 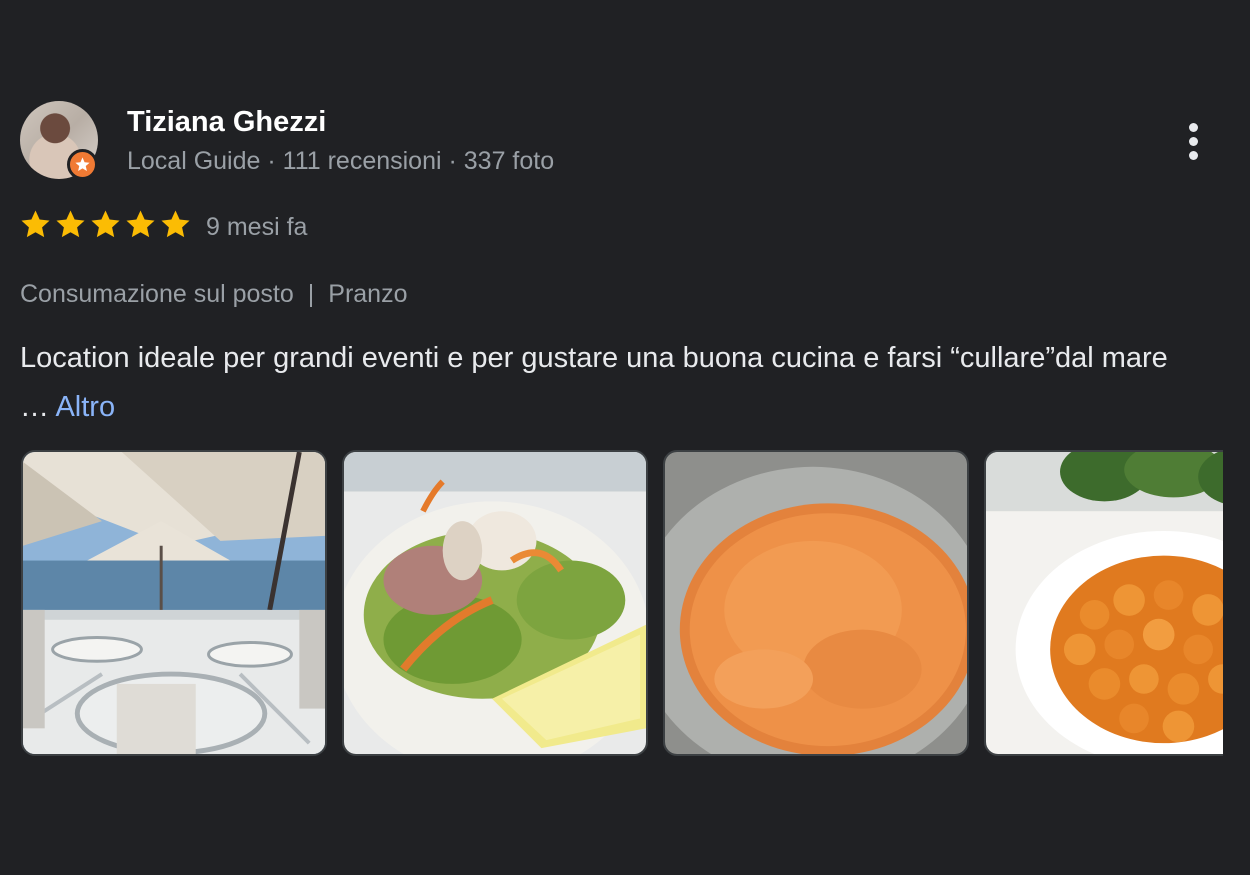 What do you see at coordinates (368, 294) in the screenshot?
I see `tag-meal: Pranzo` at bounding box center [368, 294].